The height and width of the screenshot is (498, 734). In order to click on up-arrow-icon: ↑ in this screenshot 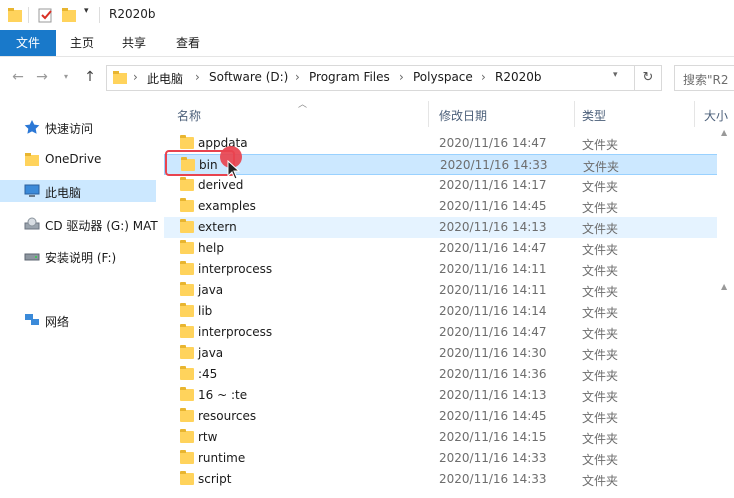, I will do `click(90, 77)`.